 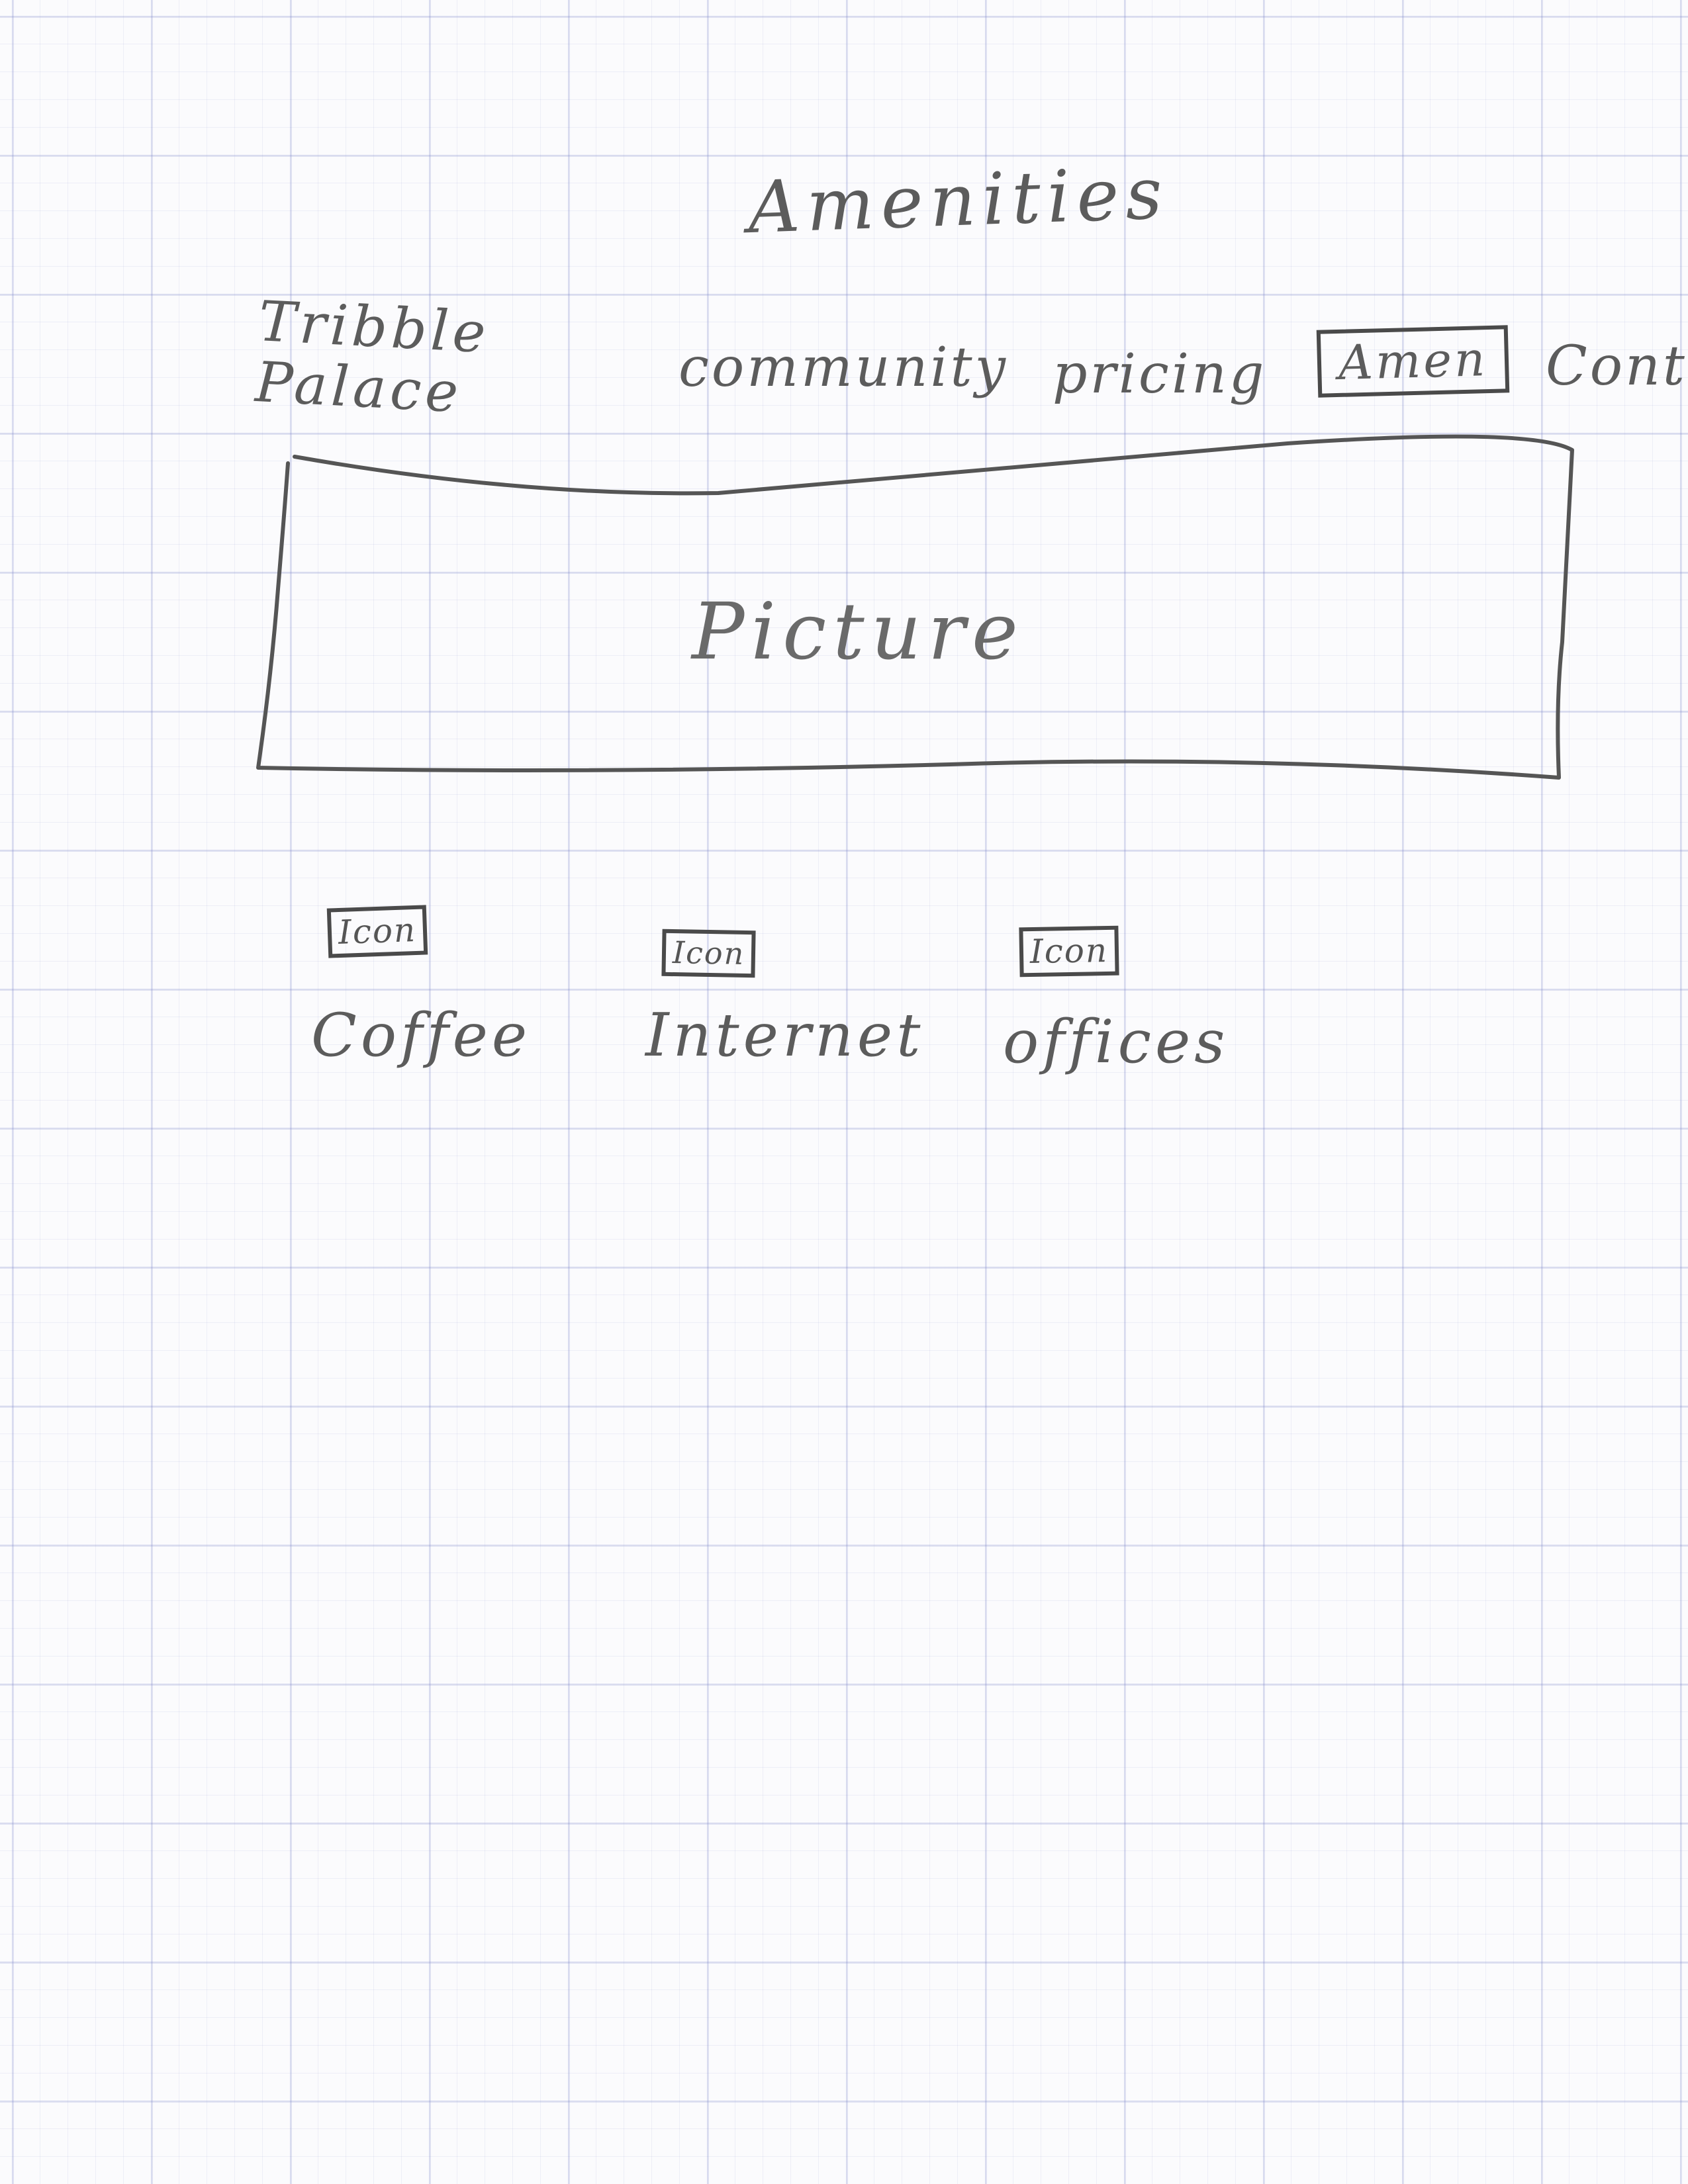 What do you see at coordinates (1069, 951) in the screenshot?
I see `offices-icon: Icon` at bounding box center [1069, 951].